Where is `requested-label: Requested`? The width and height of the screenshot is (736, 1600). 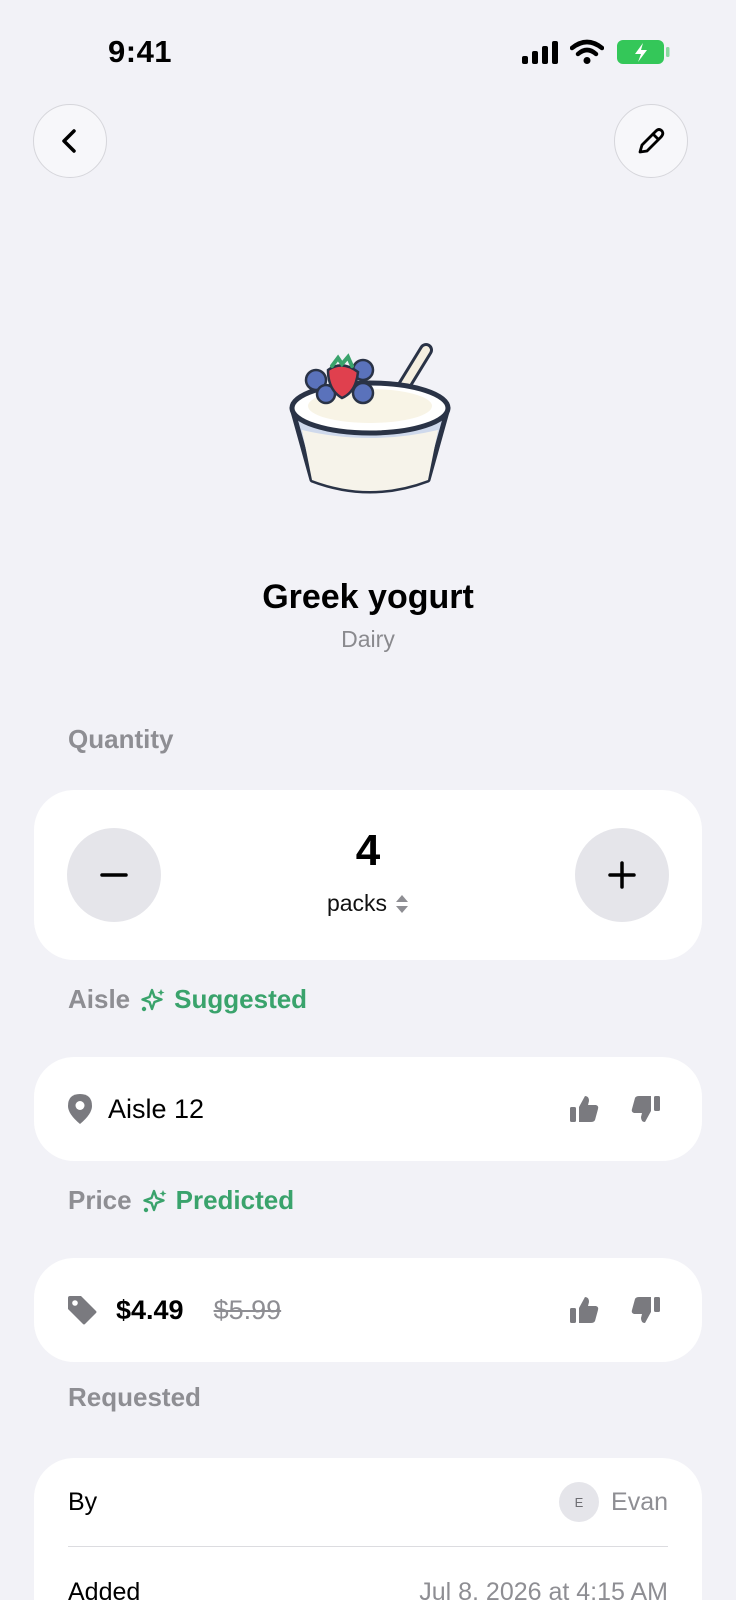 requested-label: Requested is located at coordinates (134, 1397).